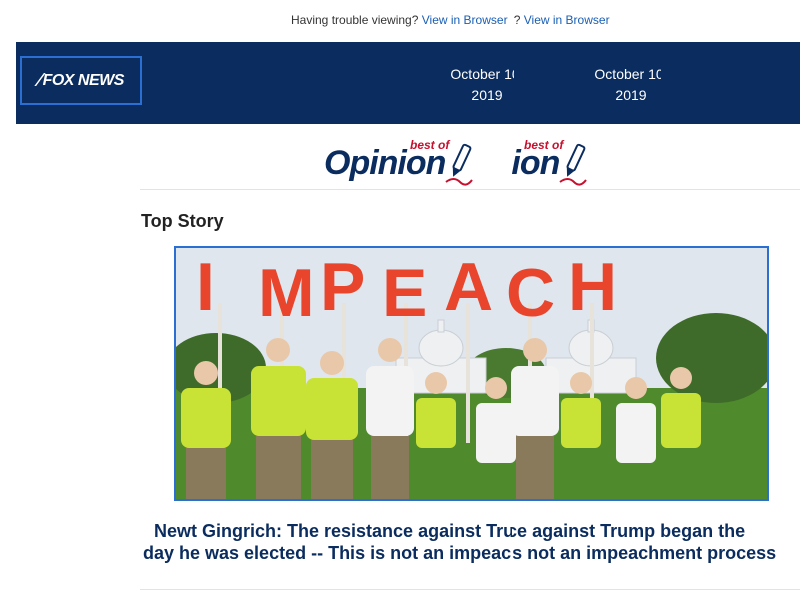 Image resolution: width=800 pixels, height=600 pixels. What do you see at coordinates (39, 80) in the screenshot?
I see `fox-slash-icon: ⁄` at bounding box center [39, 80].